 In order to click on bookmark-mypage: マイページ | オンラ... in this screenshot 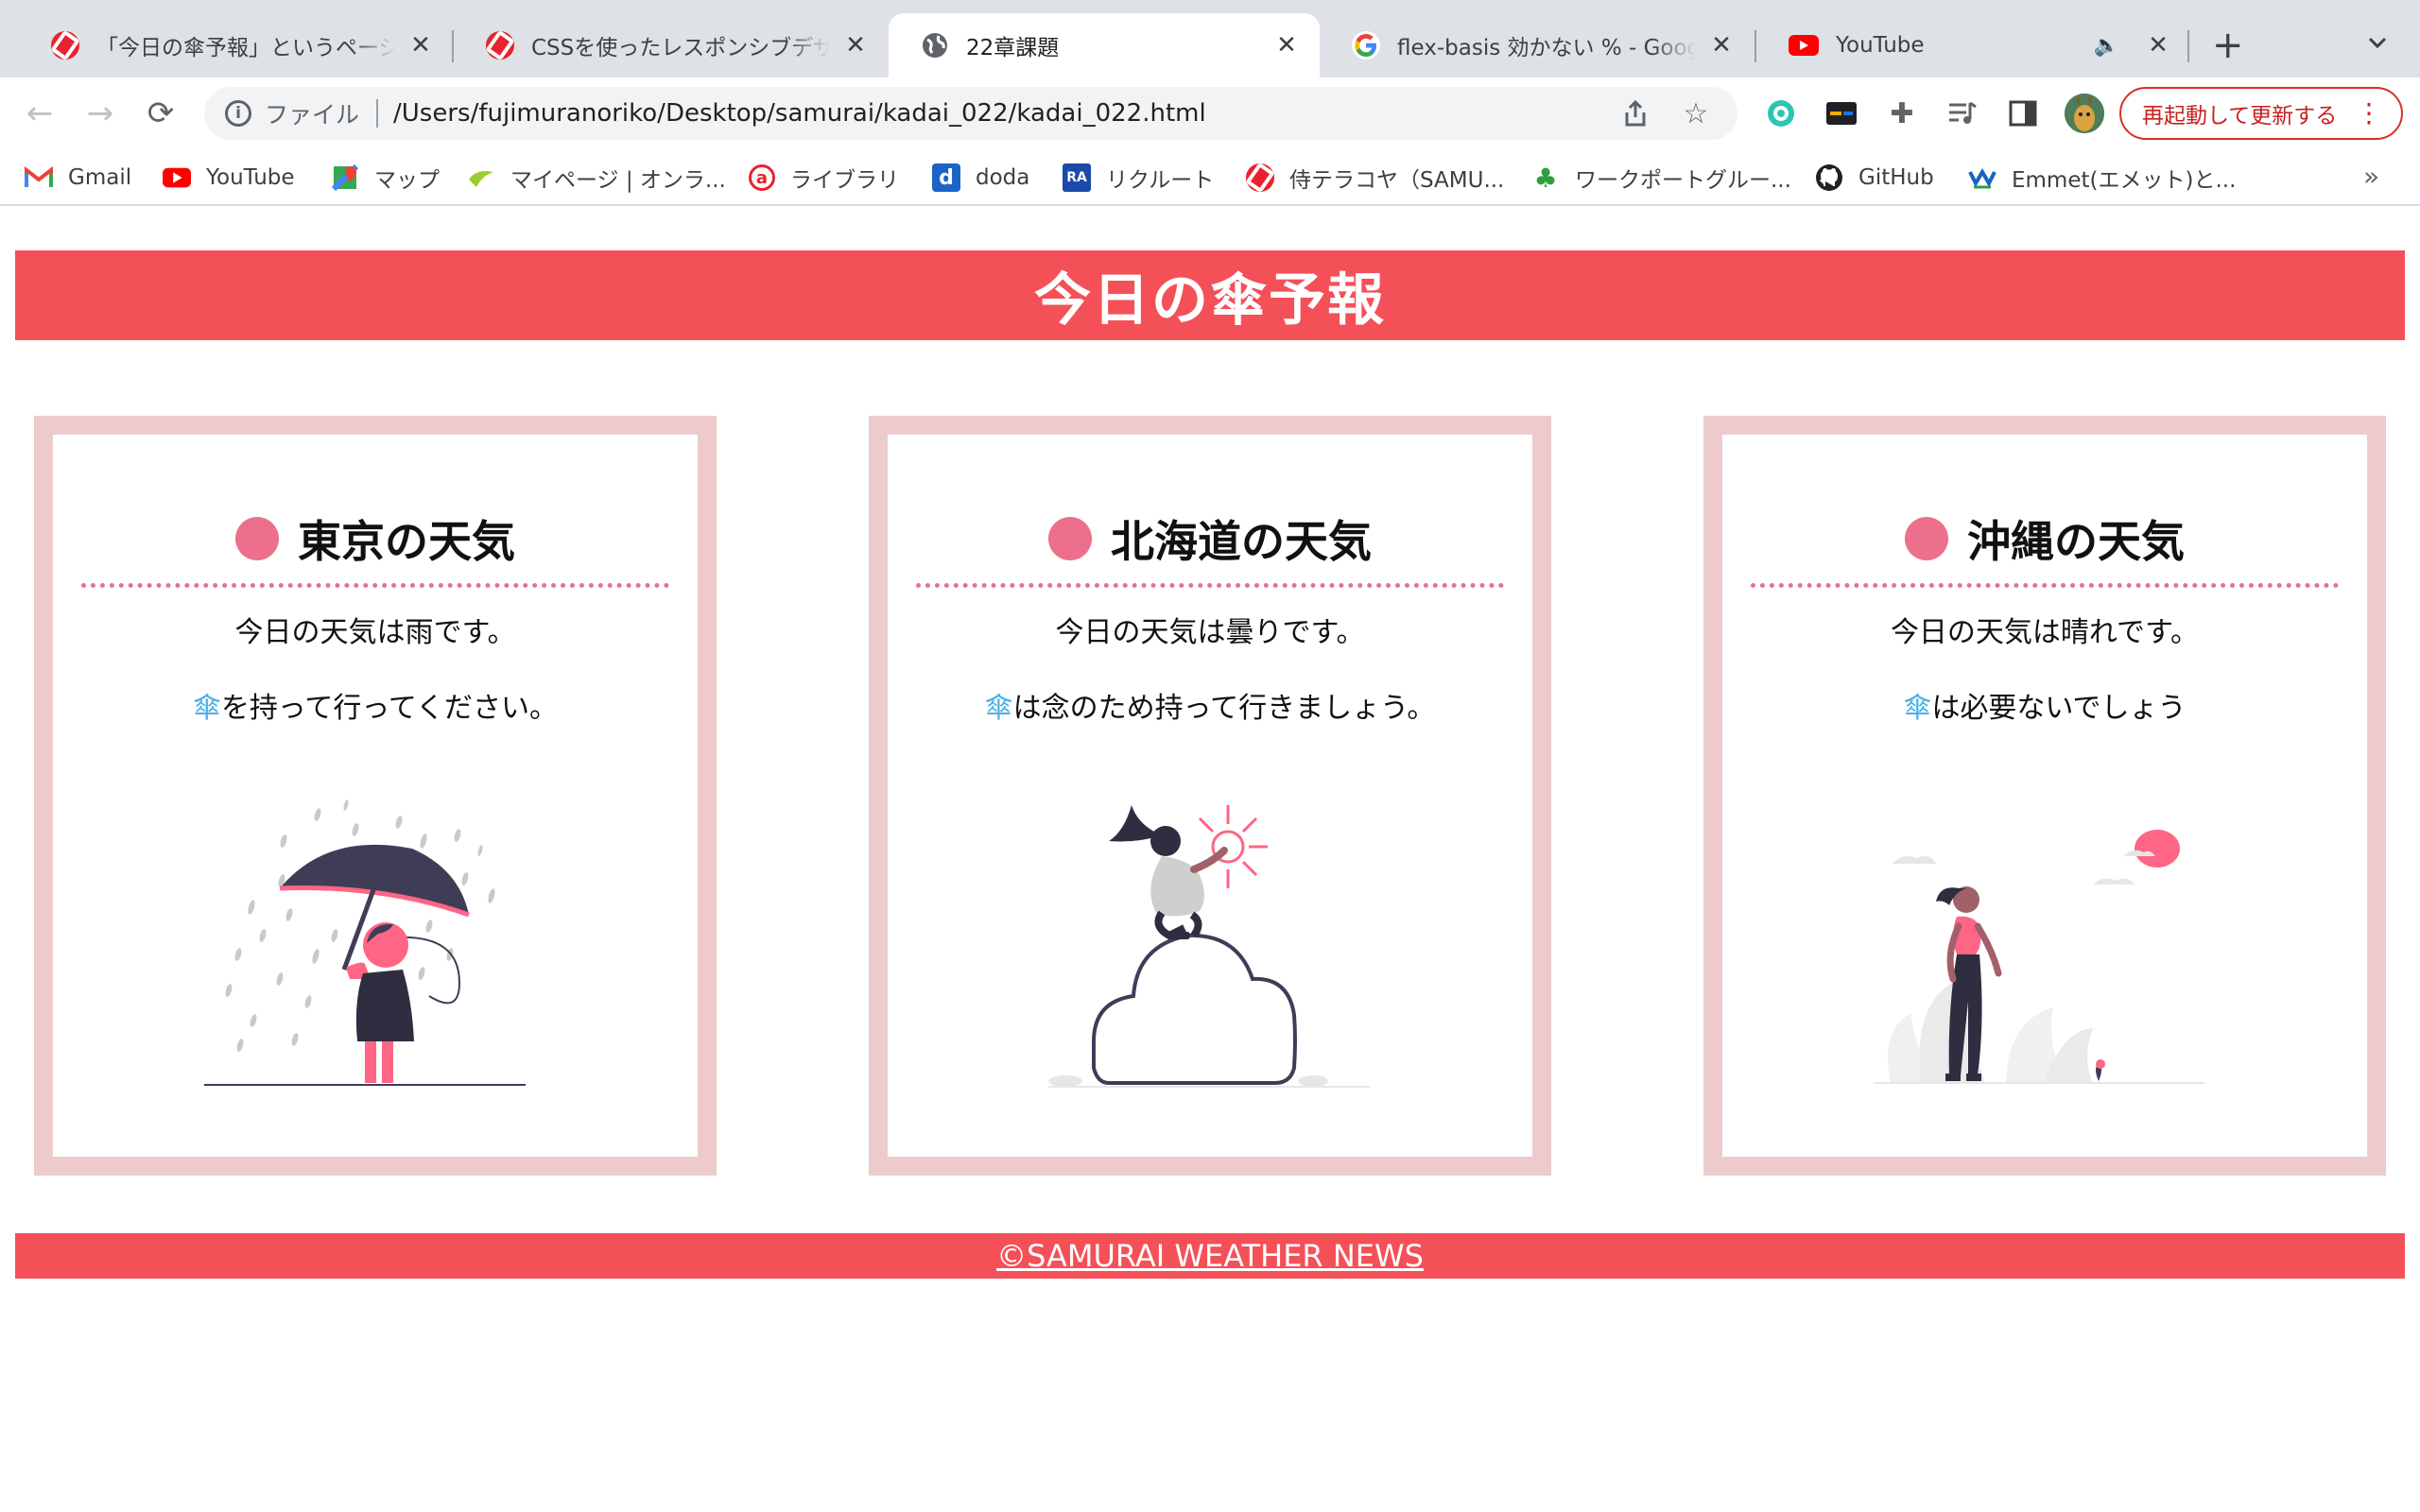, I will do `click(596, 178)`.